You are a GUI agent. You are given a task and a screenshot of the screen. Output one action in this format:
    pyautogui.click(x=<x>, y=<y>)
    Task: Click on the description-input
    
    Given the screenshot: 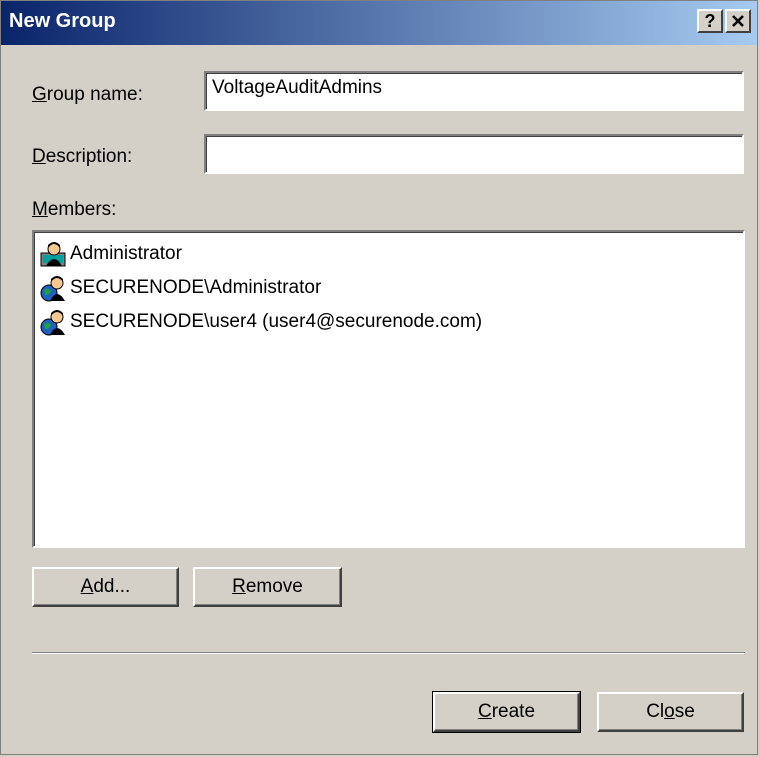 What is the action you would take?
    pyautogui.click(x=474, y=154)
    